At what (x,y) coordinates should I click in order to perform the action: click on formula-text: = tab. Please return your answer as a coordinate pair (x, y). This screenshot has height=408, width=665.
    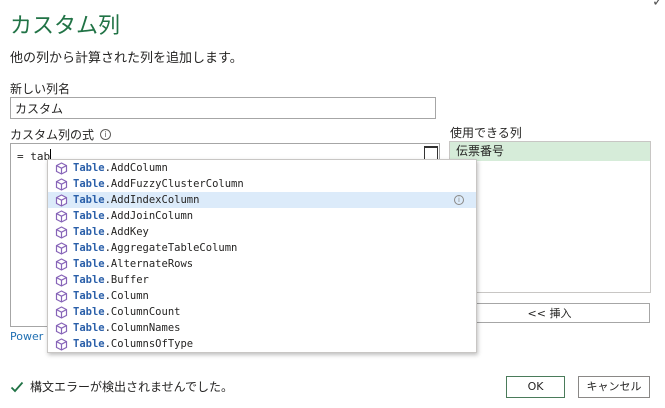
    Looking at the image, I should click on (34, 156).